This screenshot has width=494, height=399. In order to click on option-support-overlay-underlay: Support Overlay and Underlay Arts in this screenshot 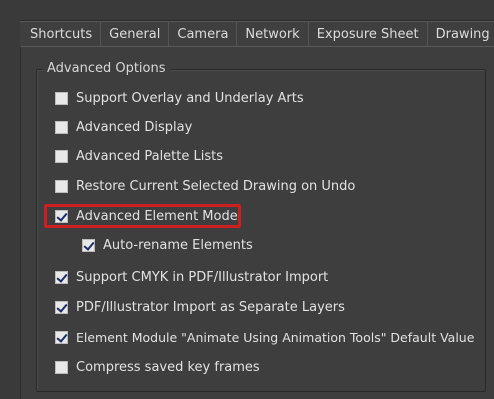, I will do `click(179, 98)`.